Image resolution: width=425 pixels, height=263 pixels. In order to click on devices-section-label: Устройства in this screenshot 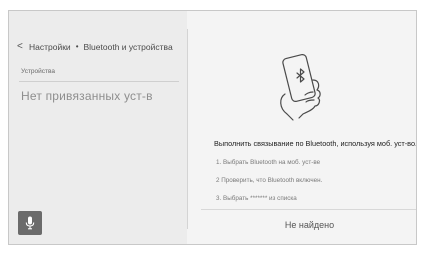, I will do `click(38, 71)`.